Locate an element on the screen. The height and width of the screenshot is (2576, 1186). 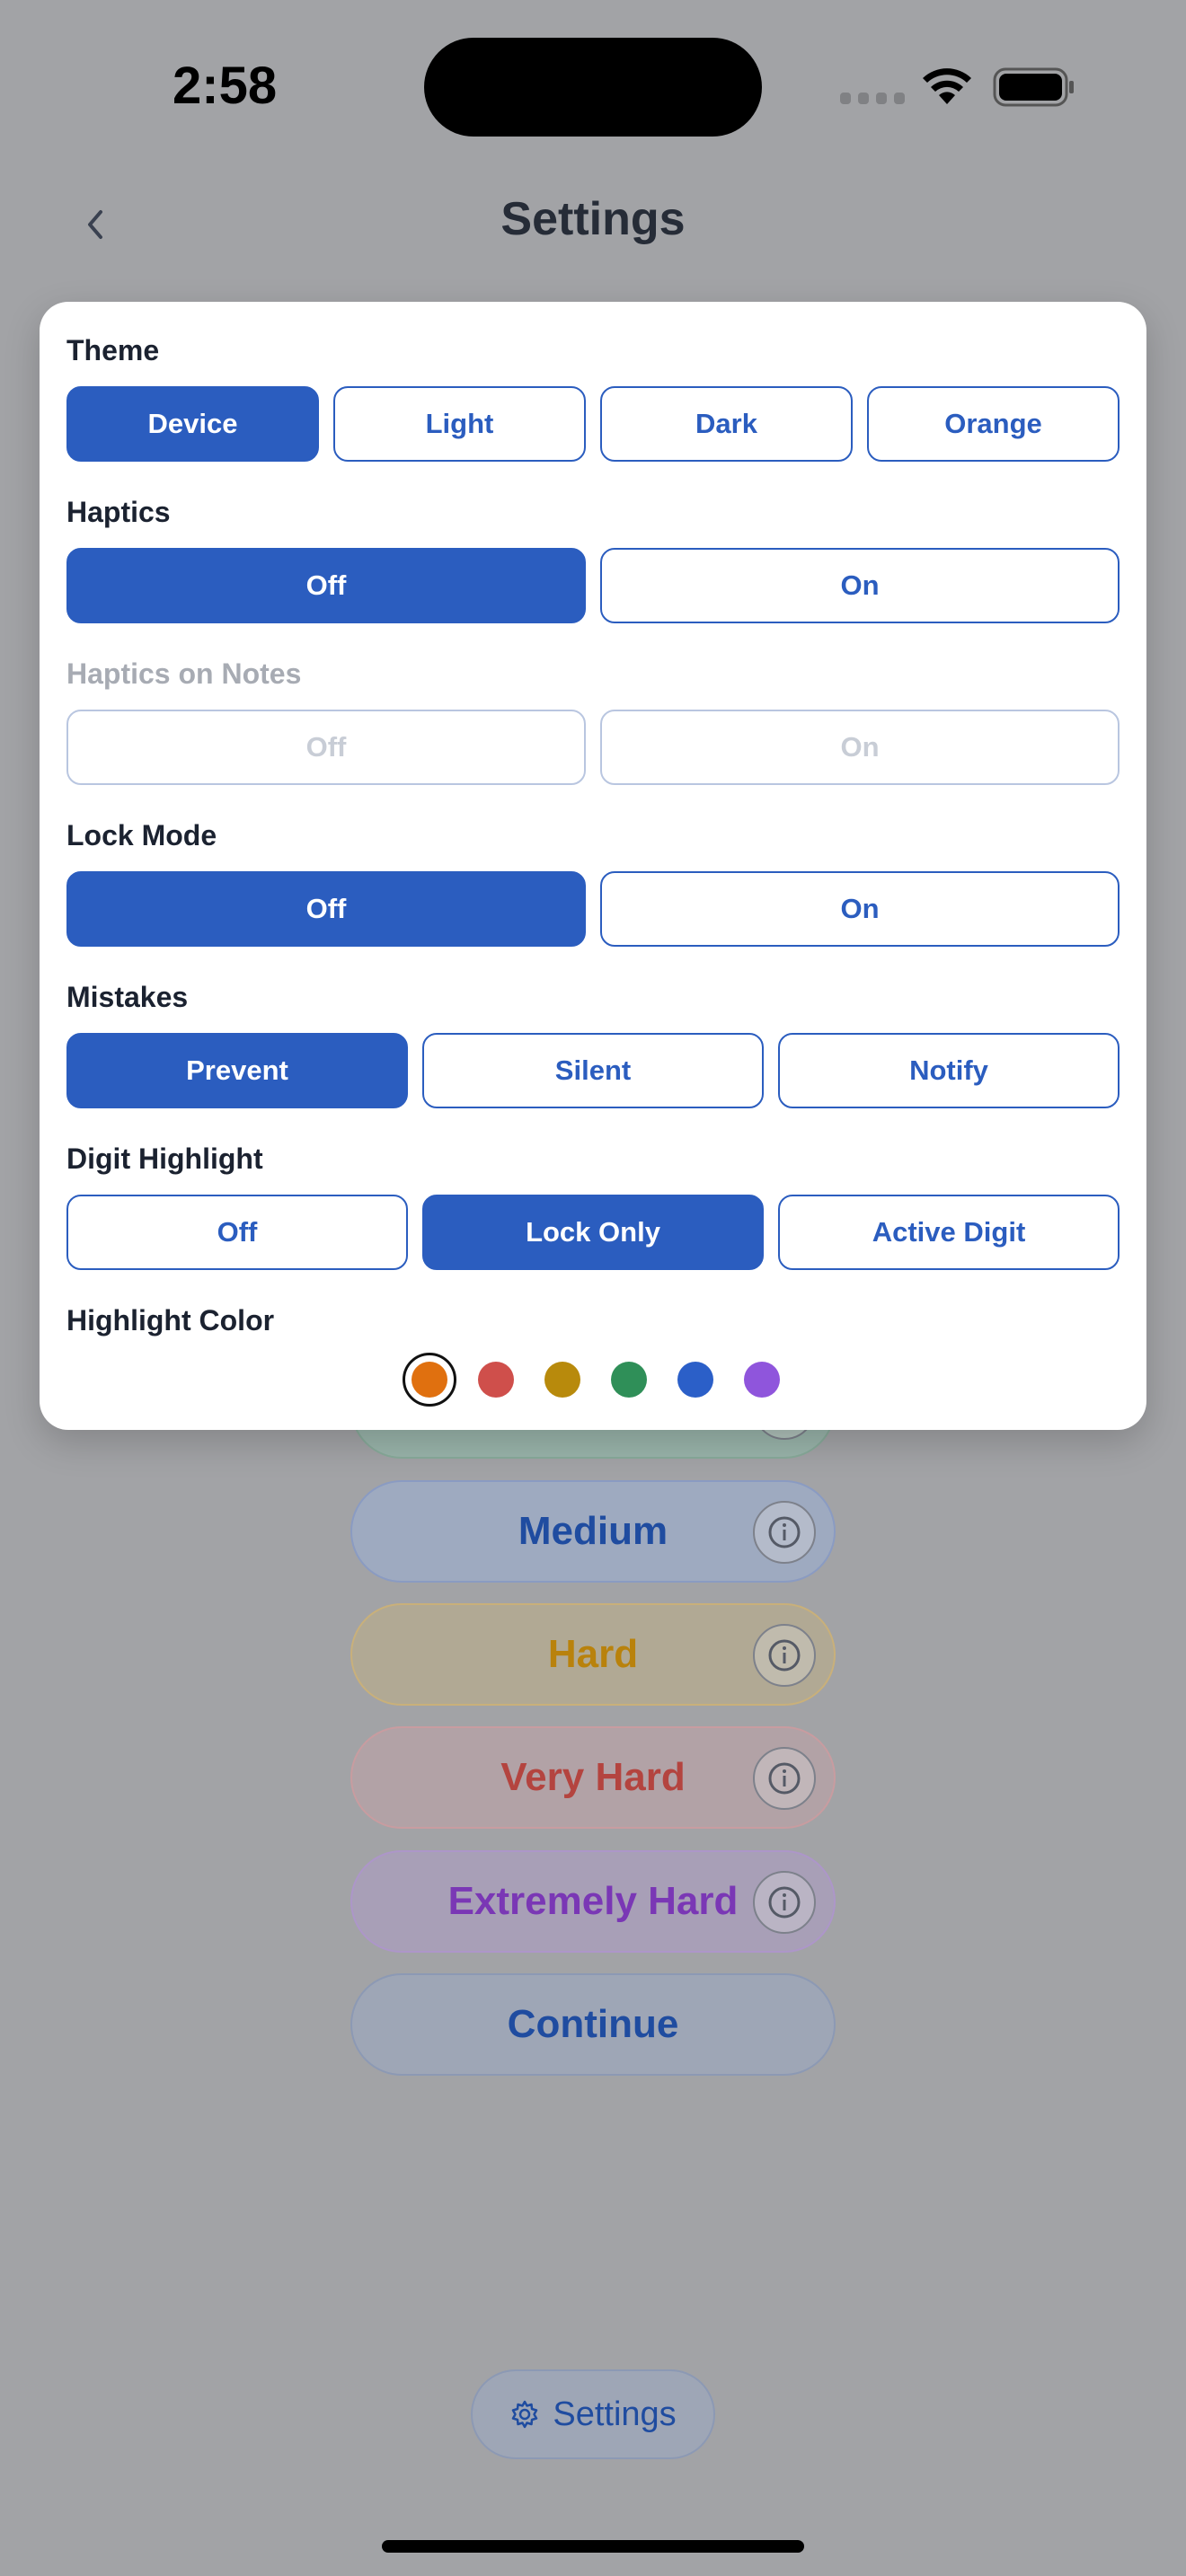
page-title: Settings is located at coordinates (593, 219).